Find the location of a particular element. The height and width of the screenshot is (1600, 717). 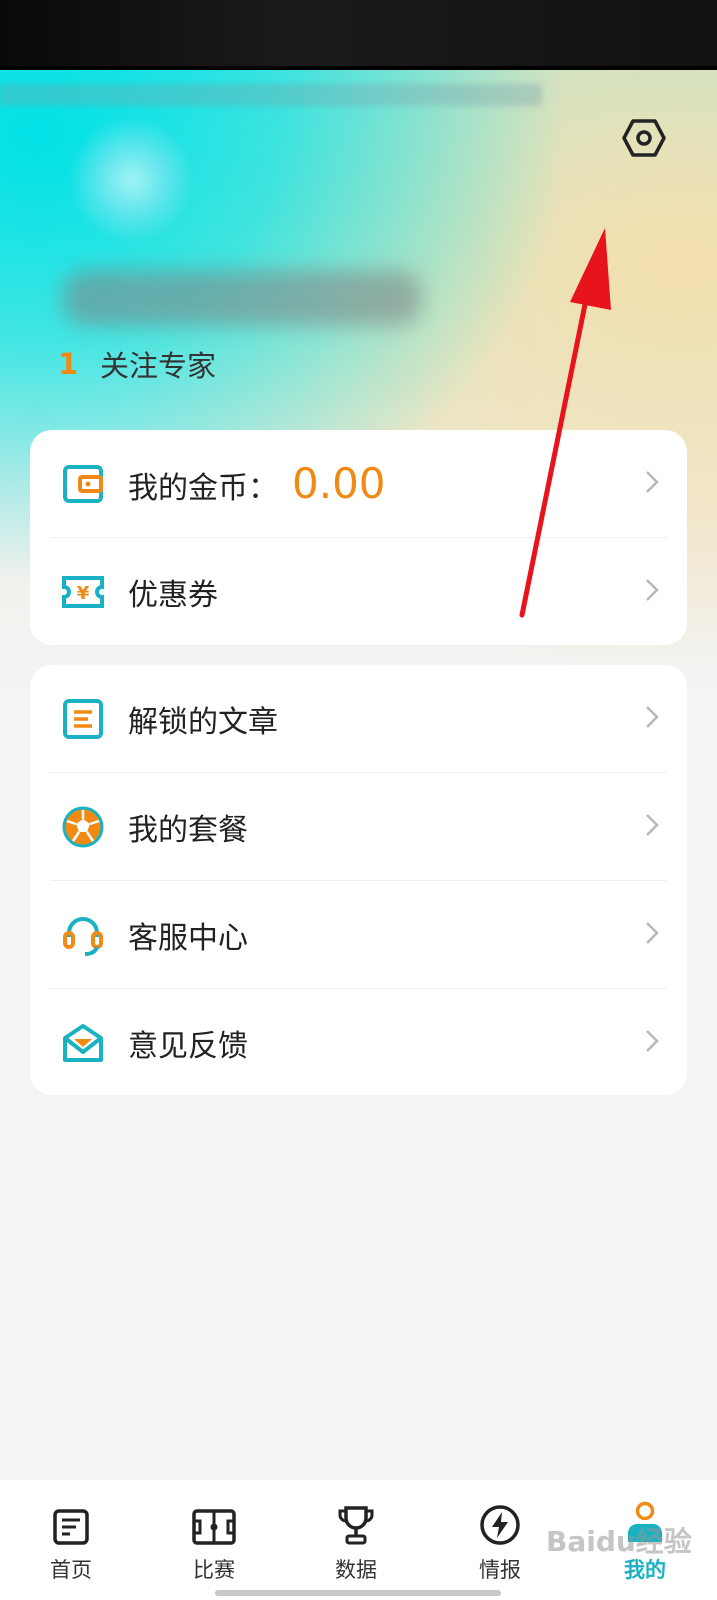

avatar is located at coordinates (132, 180).